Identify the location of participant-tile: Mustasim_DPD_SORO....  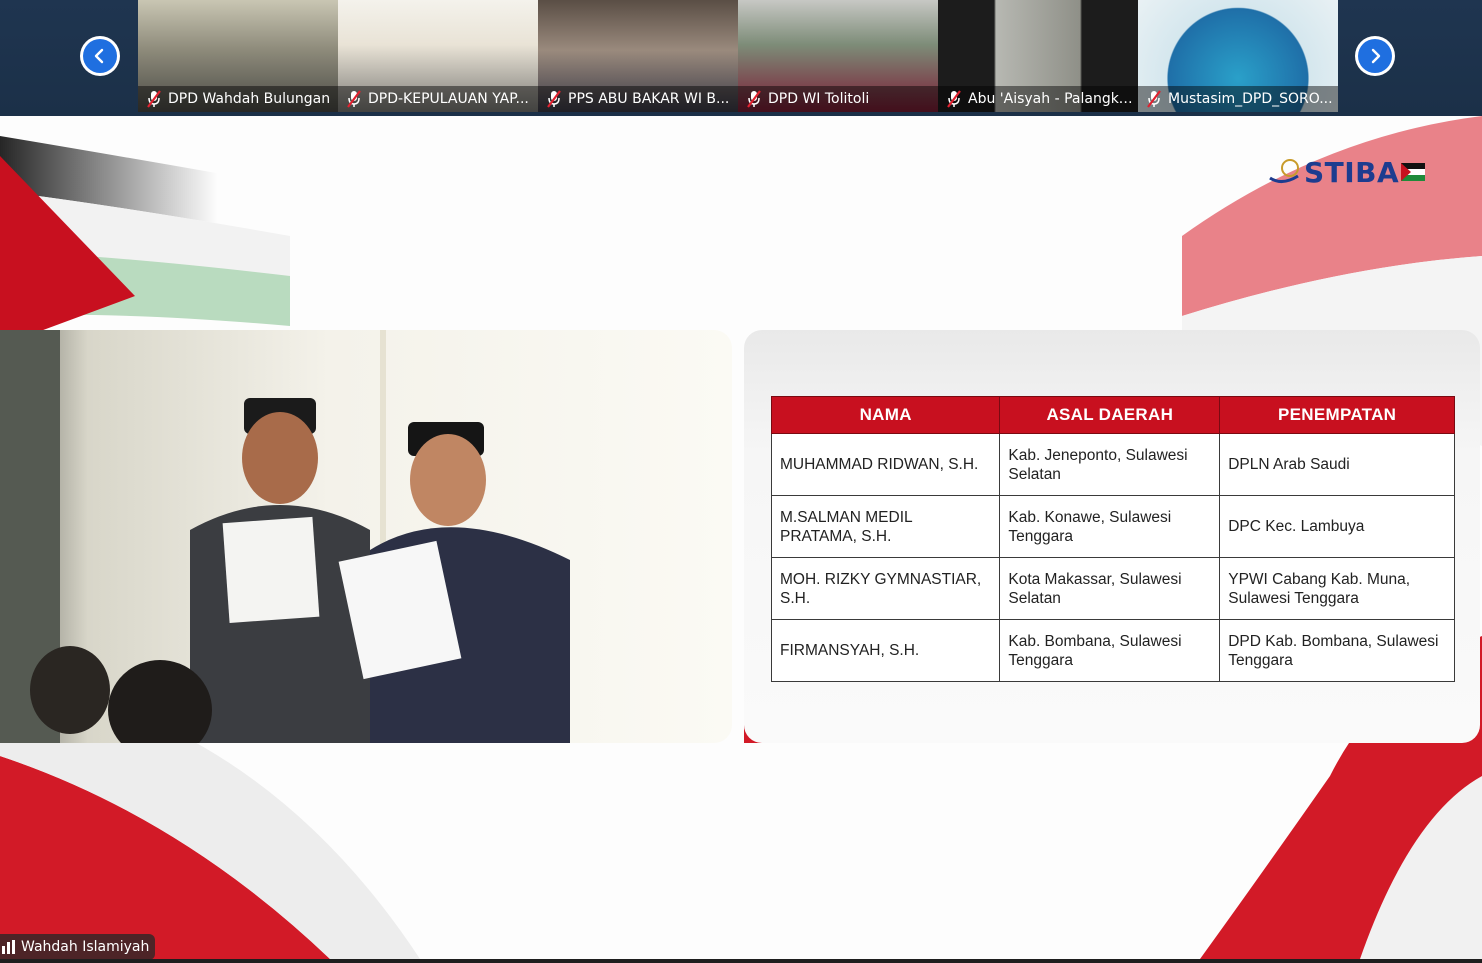
(1238, 56).